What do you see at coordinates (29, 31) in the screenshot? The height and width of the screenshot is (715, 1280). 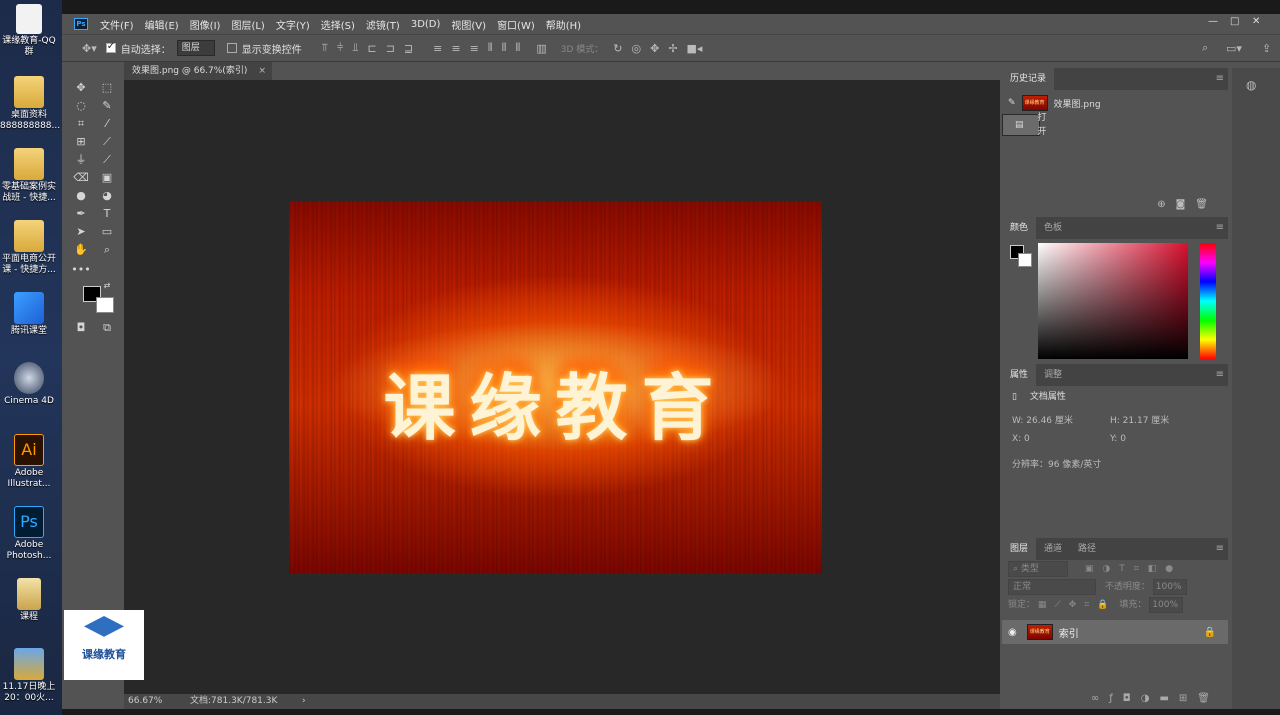 I see `desktop-icon-qq-group: 课缘教育-QQ群` at bounding box center [29, 31].